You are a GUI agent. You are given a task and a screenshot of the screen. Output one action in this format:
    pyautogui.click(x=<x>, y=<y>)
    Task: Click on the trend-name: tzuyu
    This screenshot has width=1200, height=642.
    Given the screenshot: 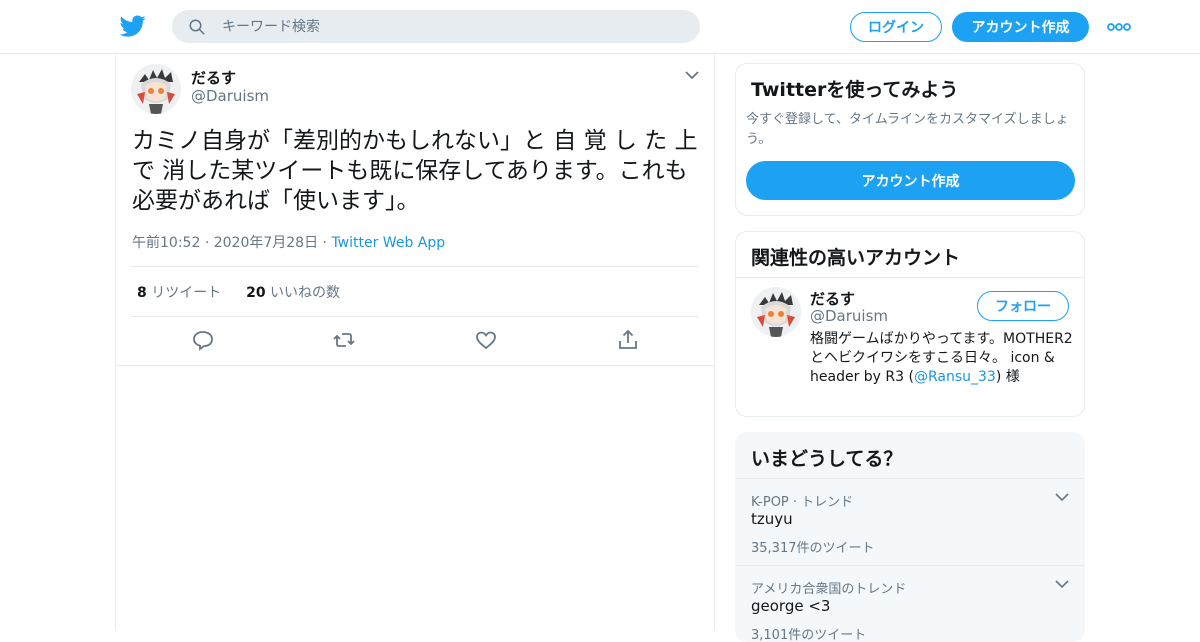 What is the action you would take?
    pyautogui.click(x=772, y=519)
    